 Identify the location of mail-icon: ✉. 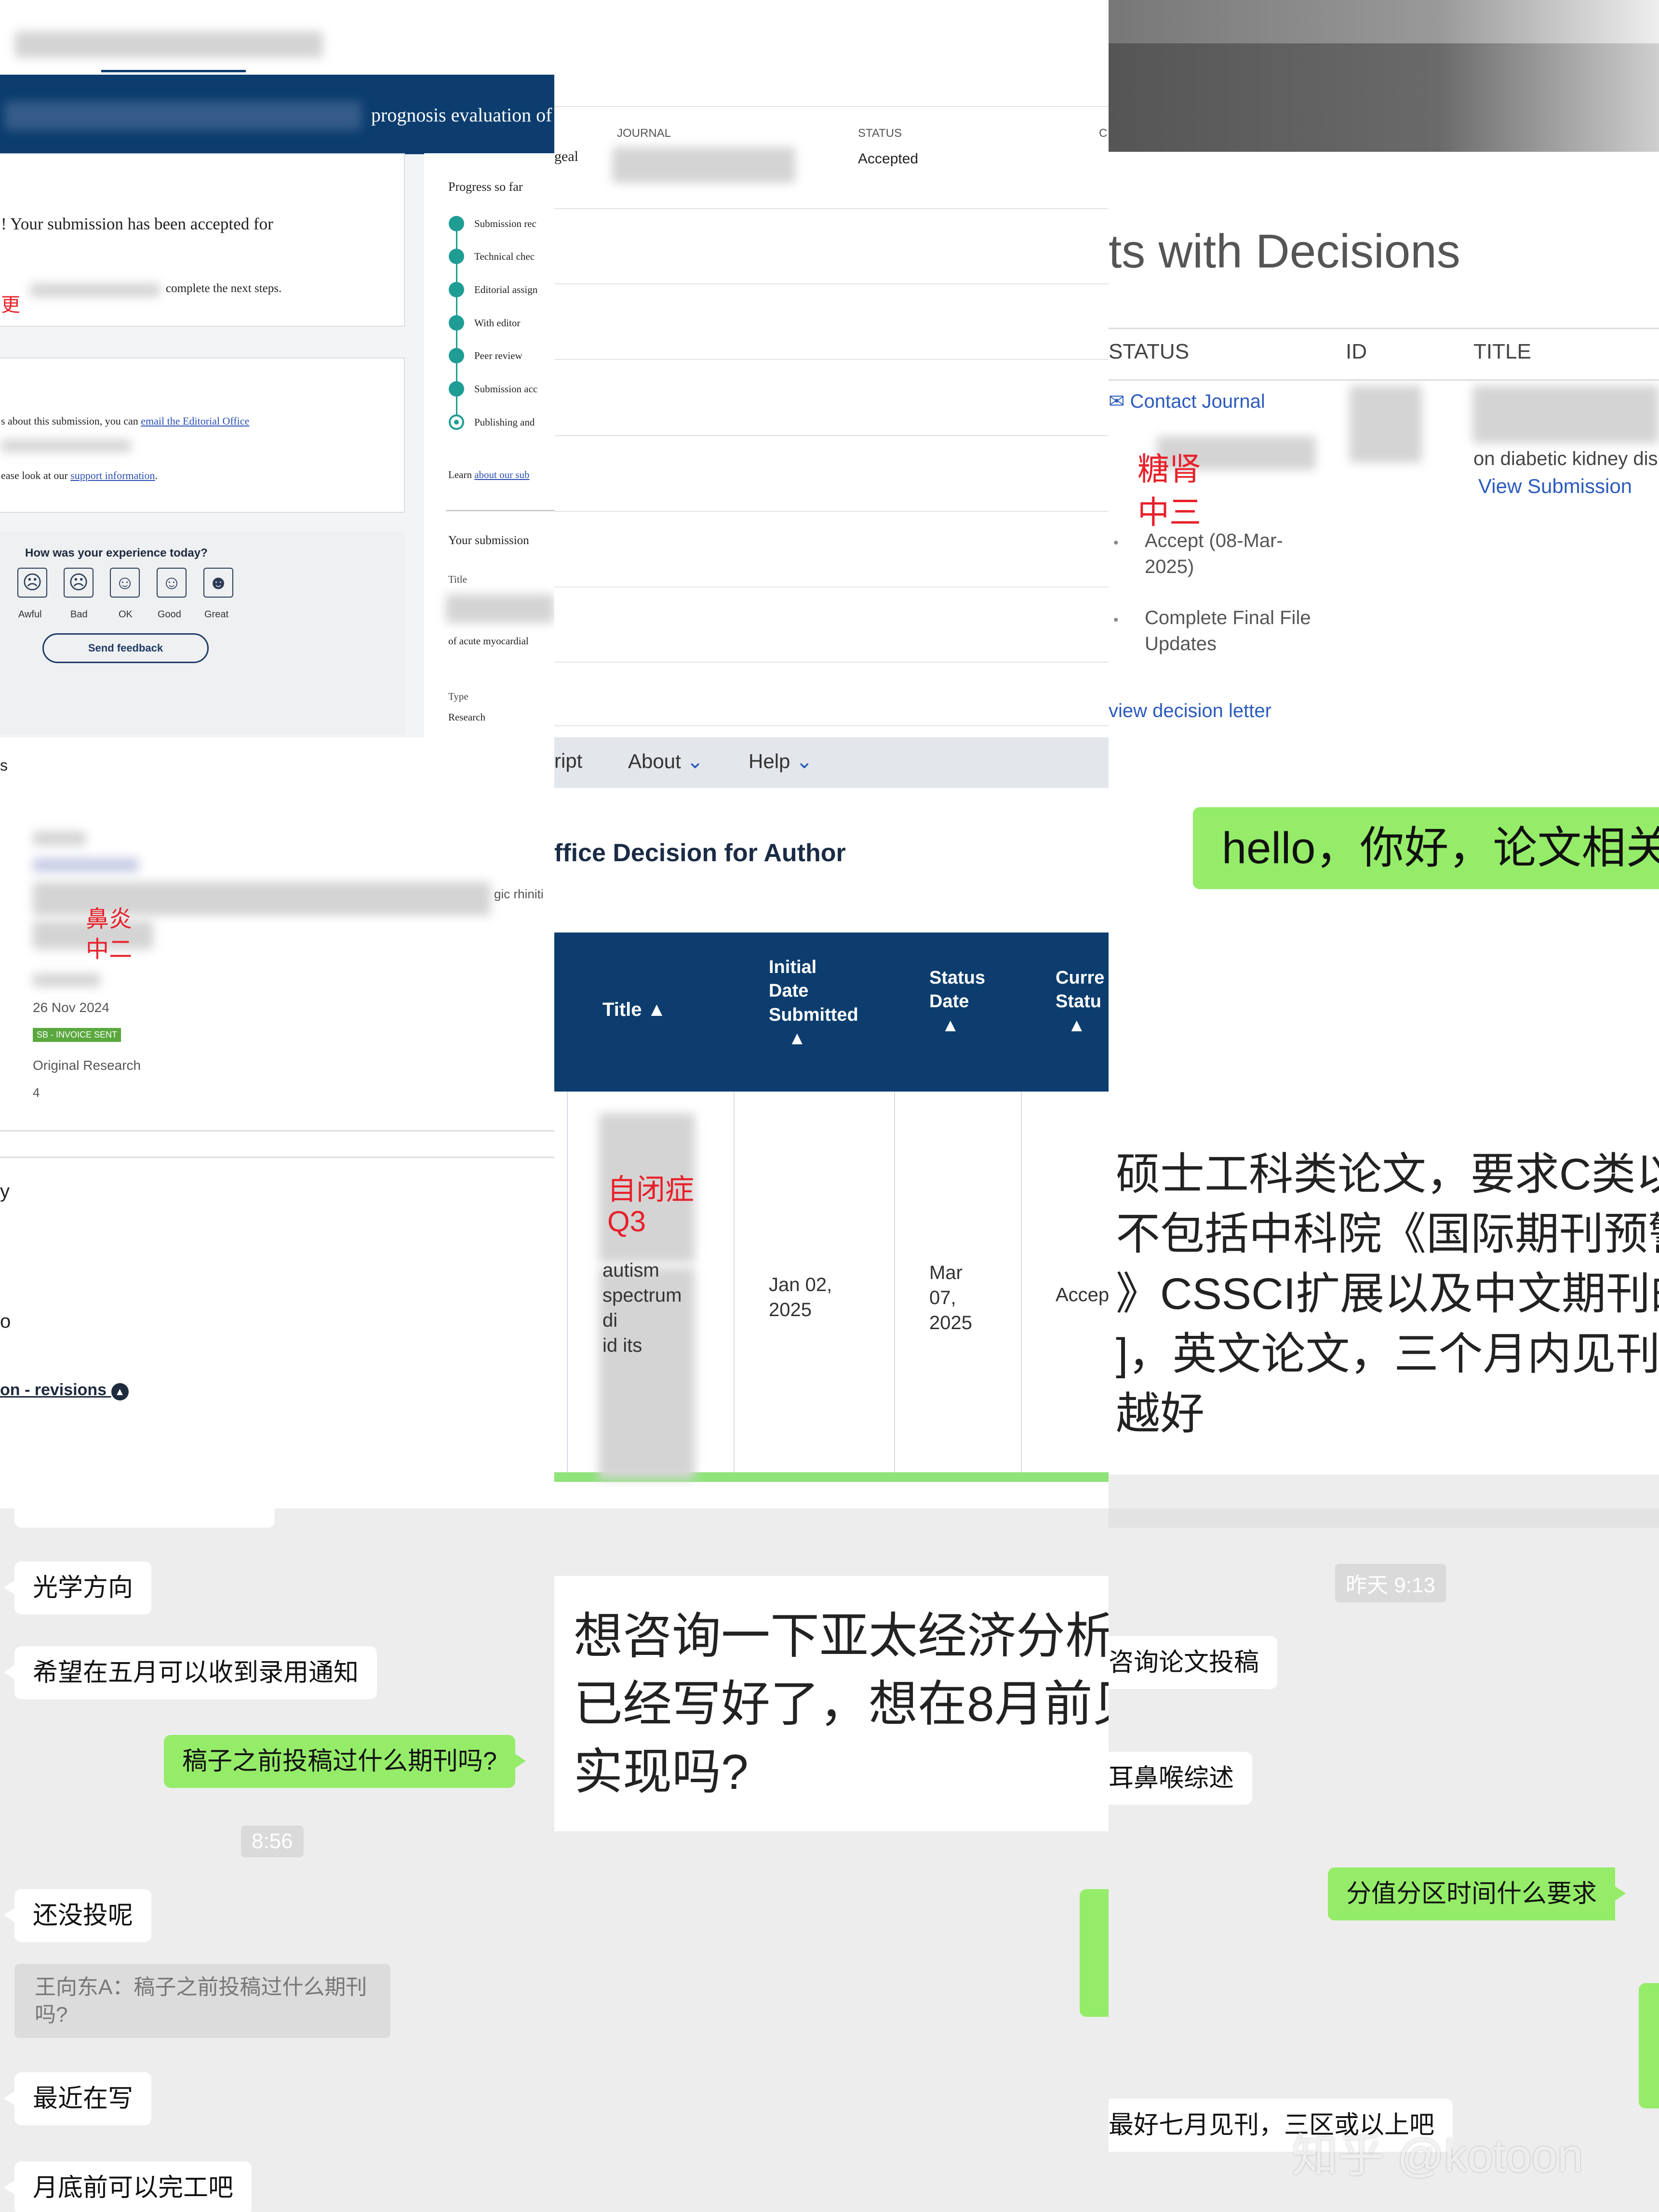
(1119, 401).